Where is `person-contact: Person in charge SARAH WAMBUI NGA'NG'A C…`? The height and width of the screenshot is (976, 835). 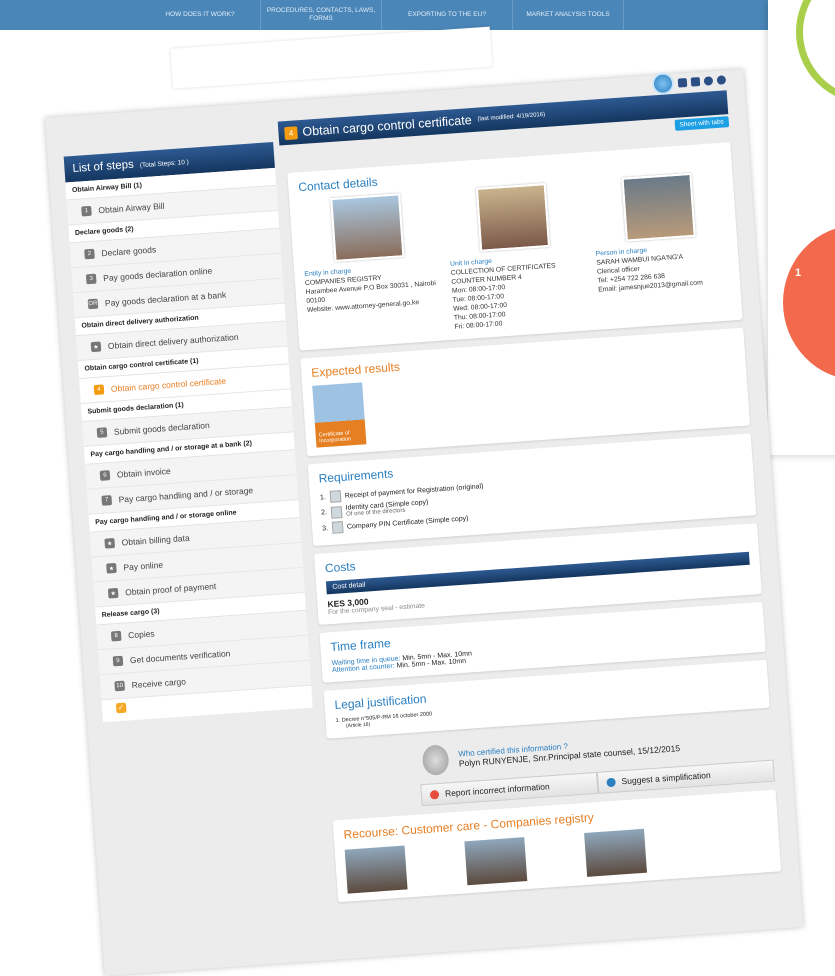
person-contact: Person in charge SARAH WAMBUI NGA'NG'A C… is located at coordinates (662, 246).